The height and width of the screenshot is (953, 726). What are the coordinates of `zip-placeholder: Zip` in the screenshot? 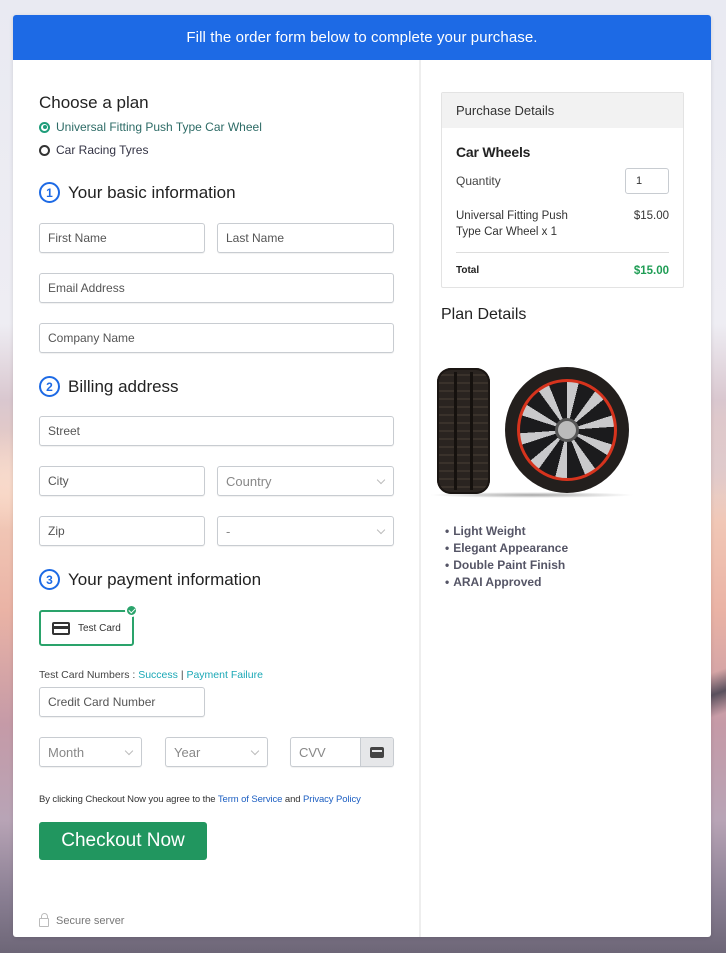 It's located at (56, 531).